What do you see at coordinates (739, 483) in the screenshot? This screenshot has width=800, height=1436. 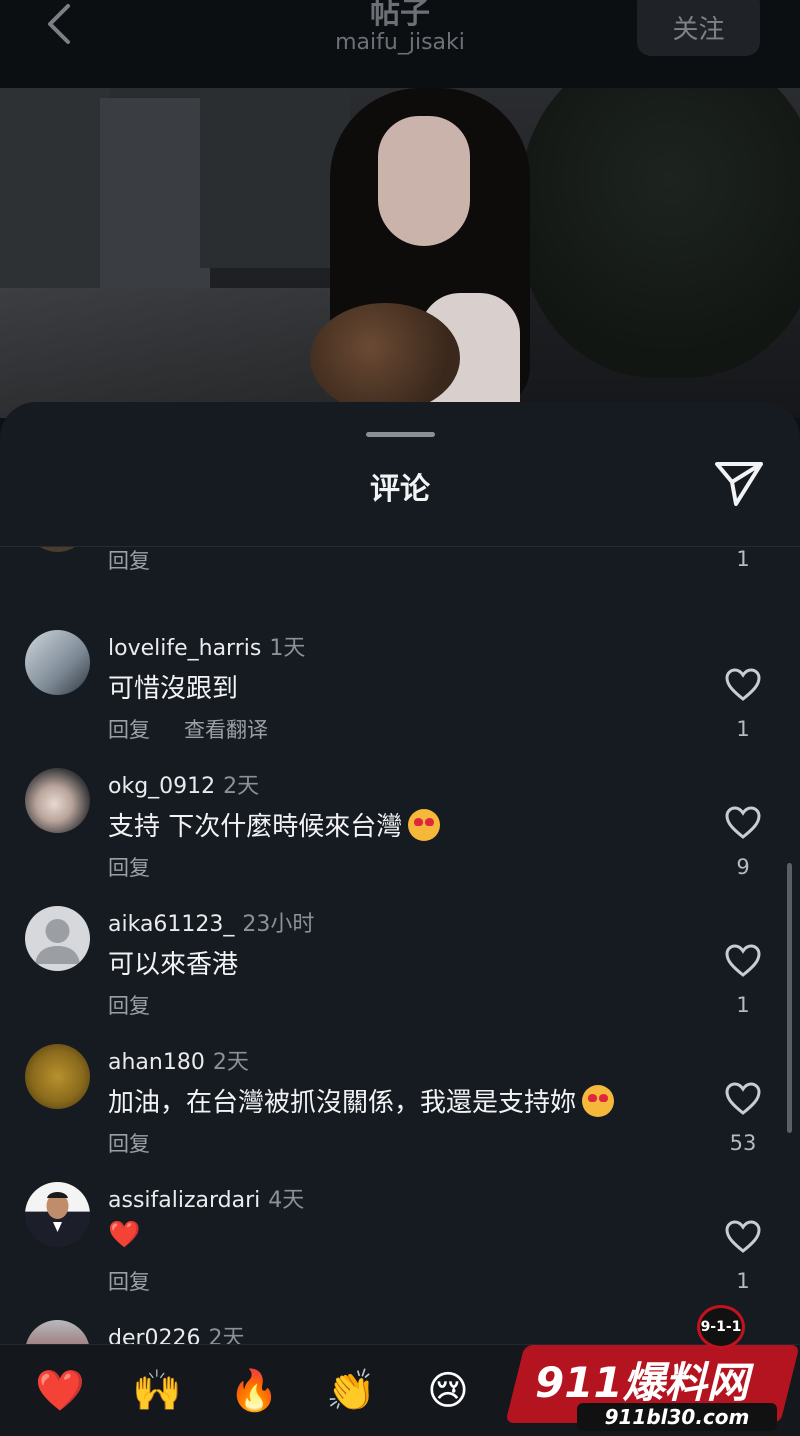 I see `share-send-icon` at bounding box center [739, 483].